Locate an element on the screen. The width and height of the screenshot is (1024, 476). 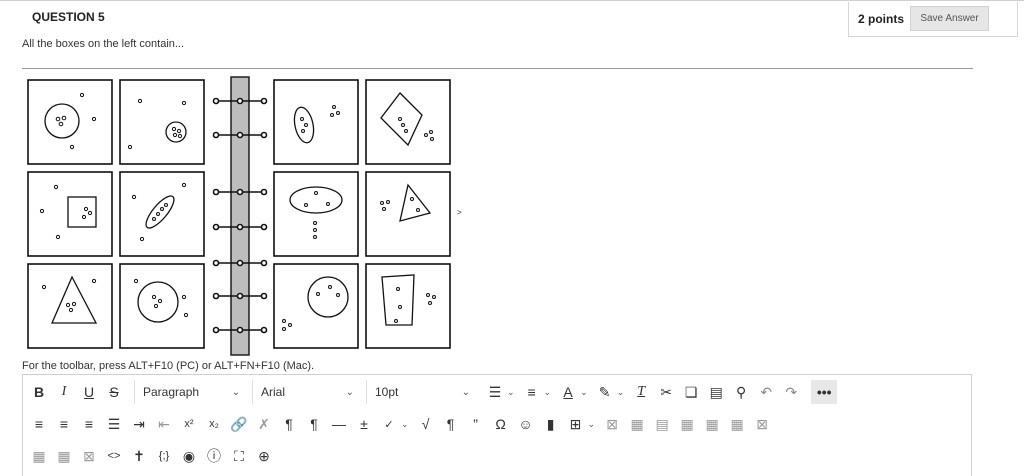
font-dropdown: Arial ⌄ is located at coordinates (306, 392).